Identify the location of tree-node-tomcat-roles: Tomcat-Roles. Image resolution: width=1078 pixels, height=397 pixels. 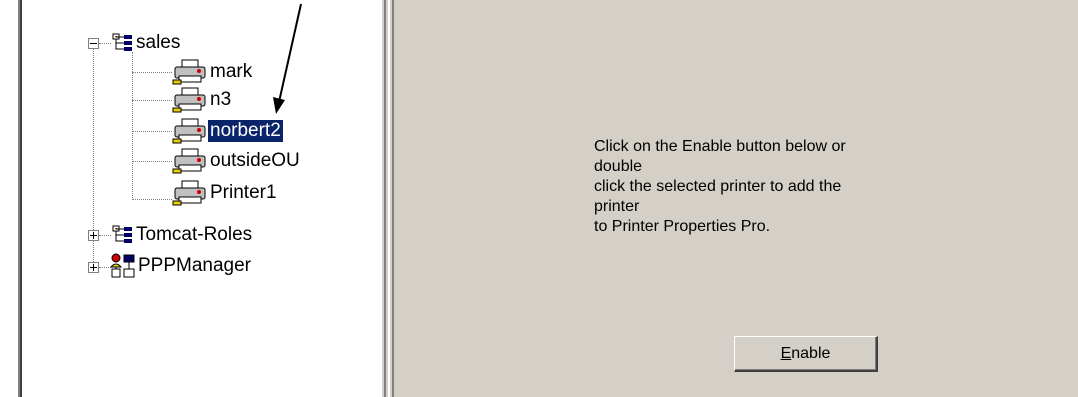
(183, 235).